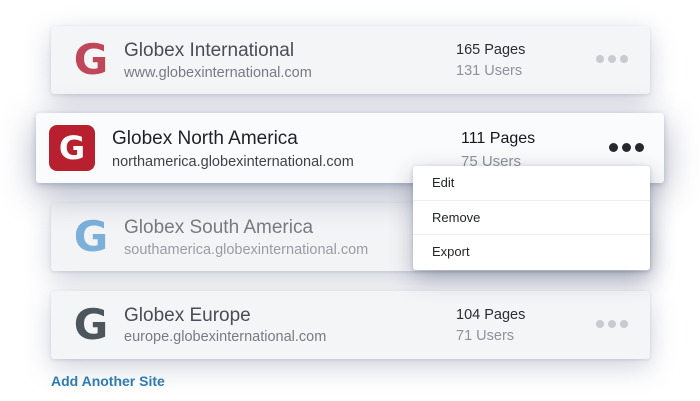 This screenshot has height=401, width=700. Describe the element at coordinates (205, 138) in the screenshot. I see `site-name: Globex North America` at that location.